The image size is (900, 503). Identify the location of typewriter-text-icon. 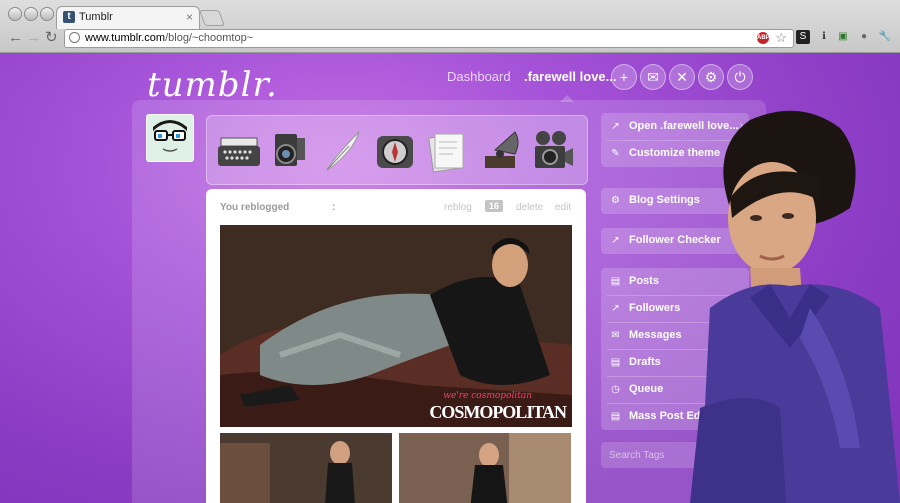
(239, 150).